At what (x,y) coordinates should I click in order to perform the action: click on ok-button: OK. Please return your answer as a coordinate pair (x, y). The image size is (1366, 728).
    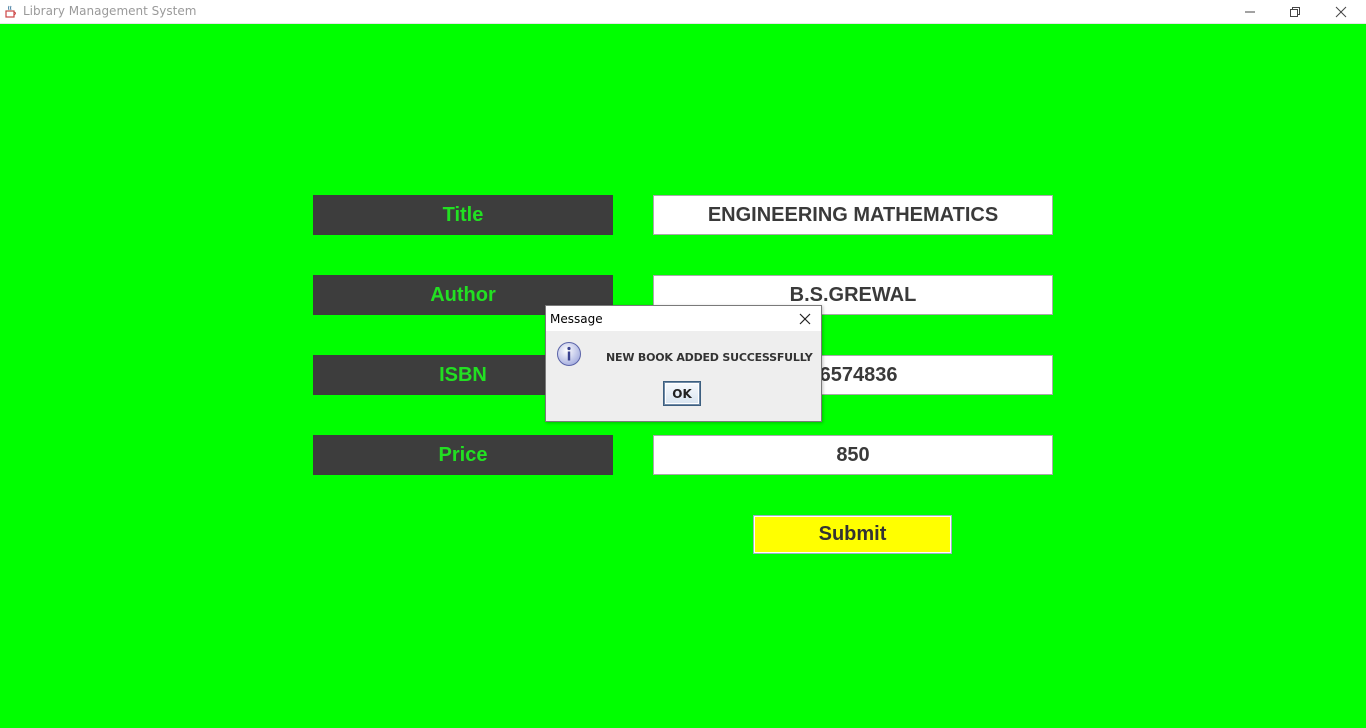
    Looking at the image, I should click on (682, 393).